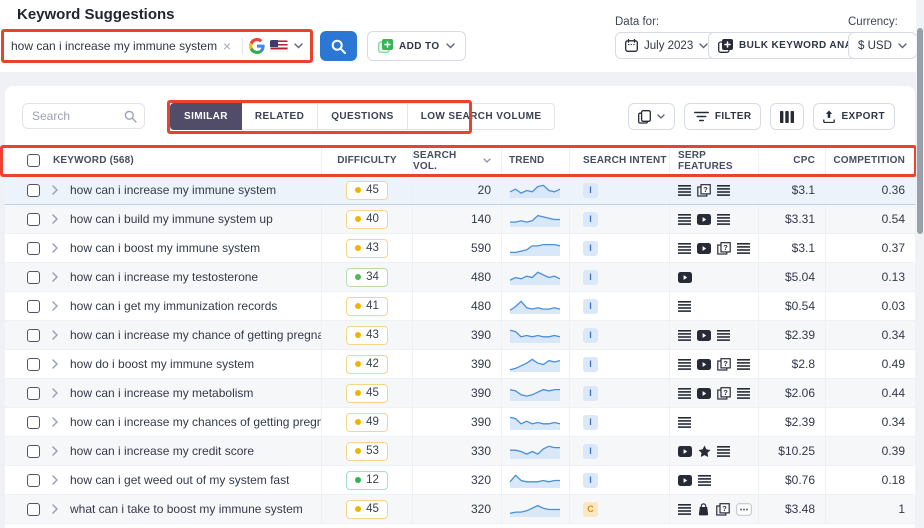  What do you see at coordinates (161, 393) in the screenshot?
I see `keyword-text: how can i increase my metabolism` at bounding box center [161, 393].